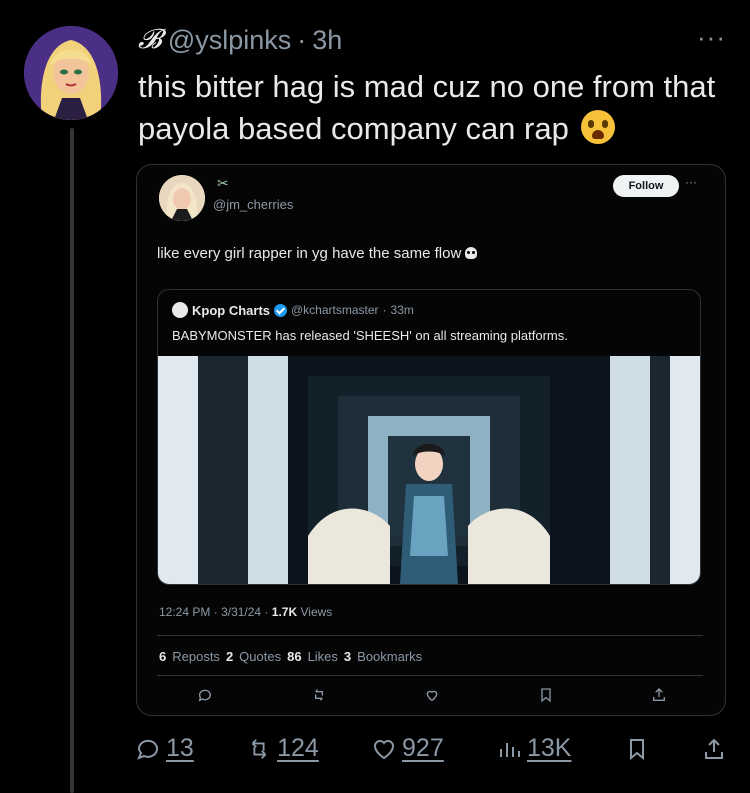 The height and width of the screenshot is (793, 750). I want to click on quoted-header: Kpop Charts @kchartsmaster · 33m, so click(293, 310).